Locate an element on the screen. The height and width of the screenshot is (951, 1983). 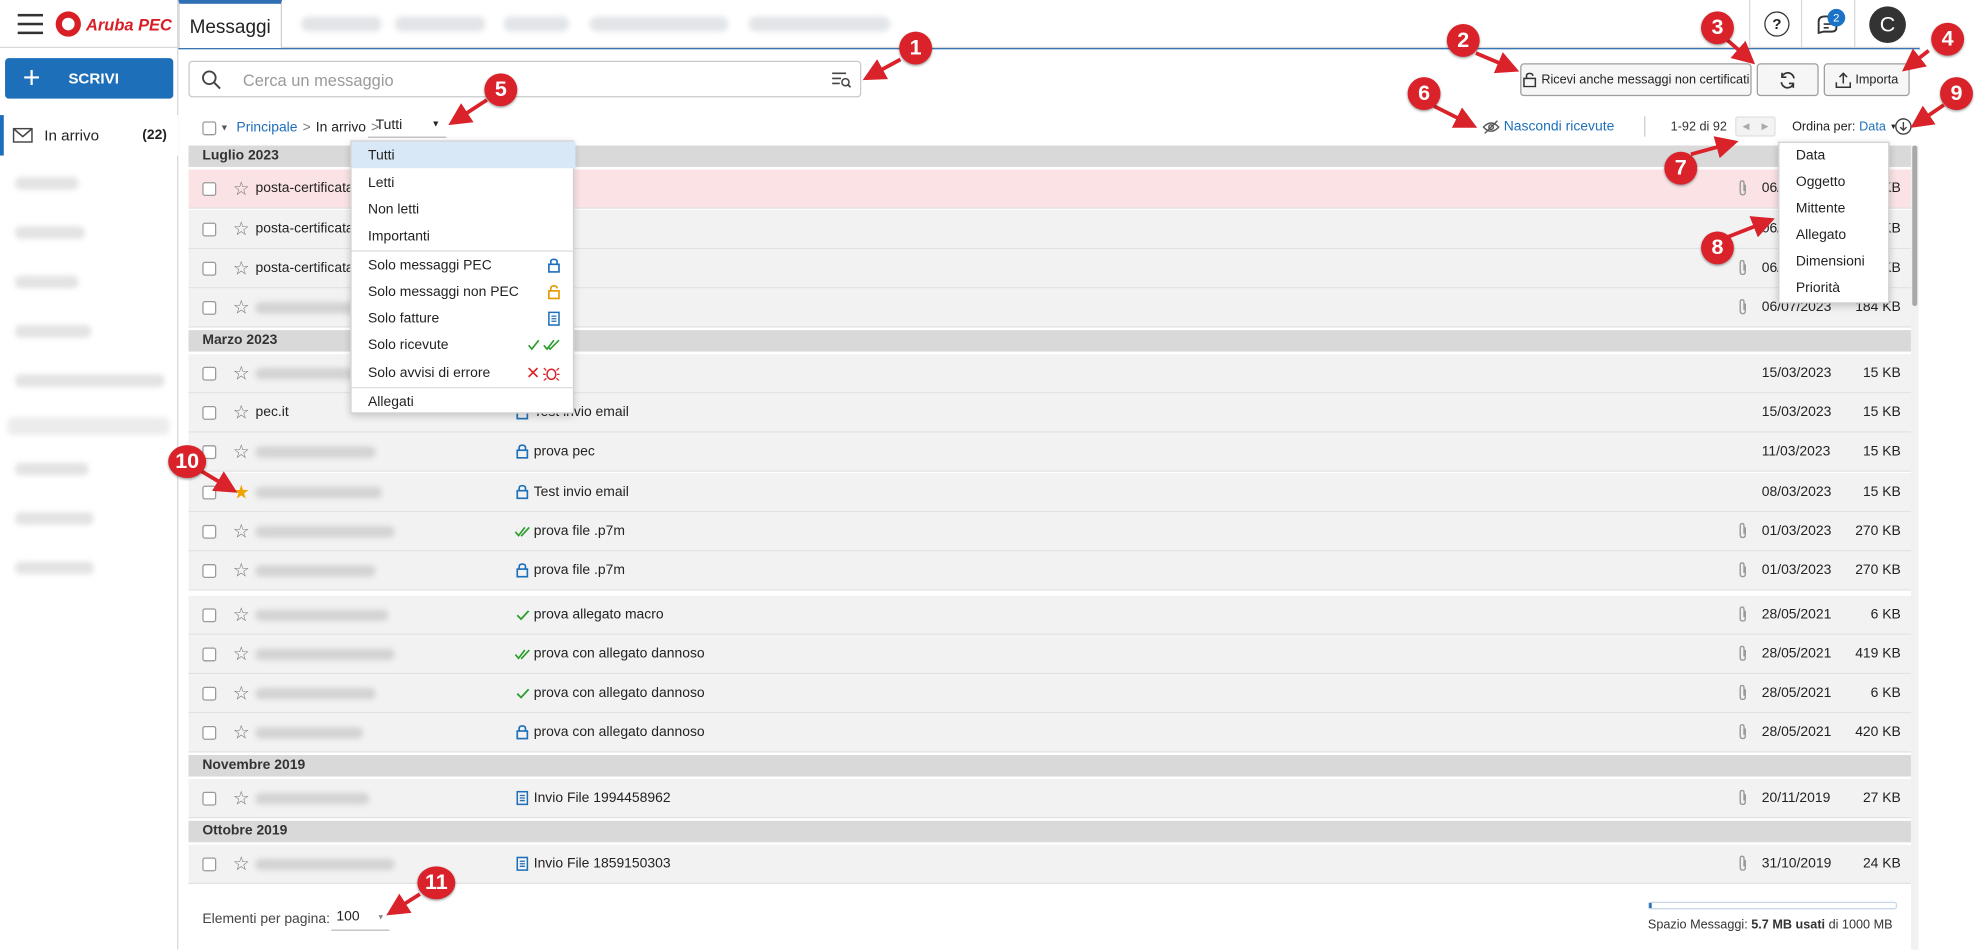
annotation-marker: 1 is located at coordinates (916, 48).